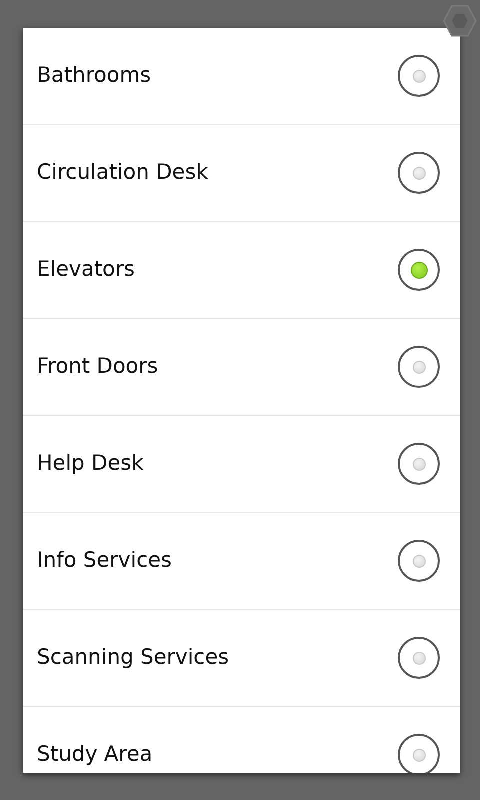 The image size is (480, 800). Describe the element at coordinates (241, 740) in the screenshot. I see `option-row: Study Area` at that location.